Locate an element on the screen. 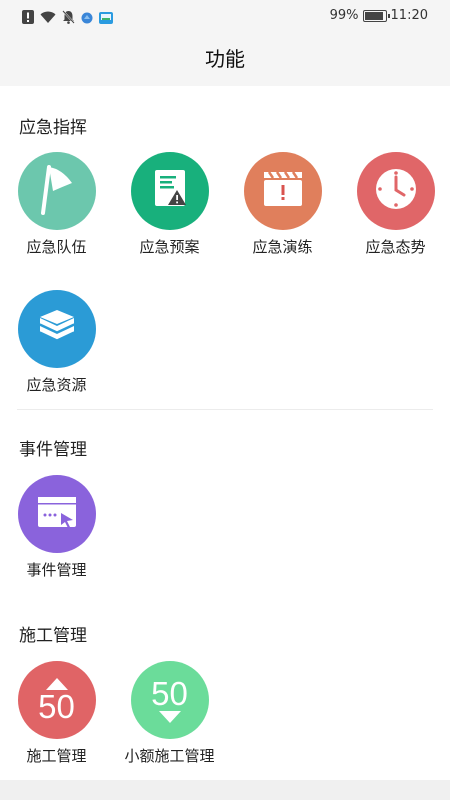 The height and width of the screenshot is (800, 450). document-warning-icon is located at coordinates (170, 191).